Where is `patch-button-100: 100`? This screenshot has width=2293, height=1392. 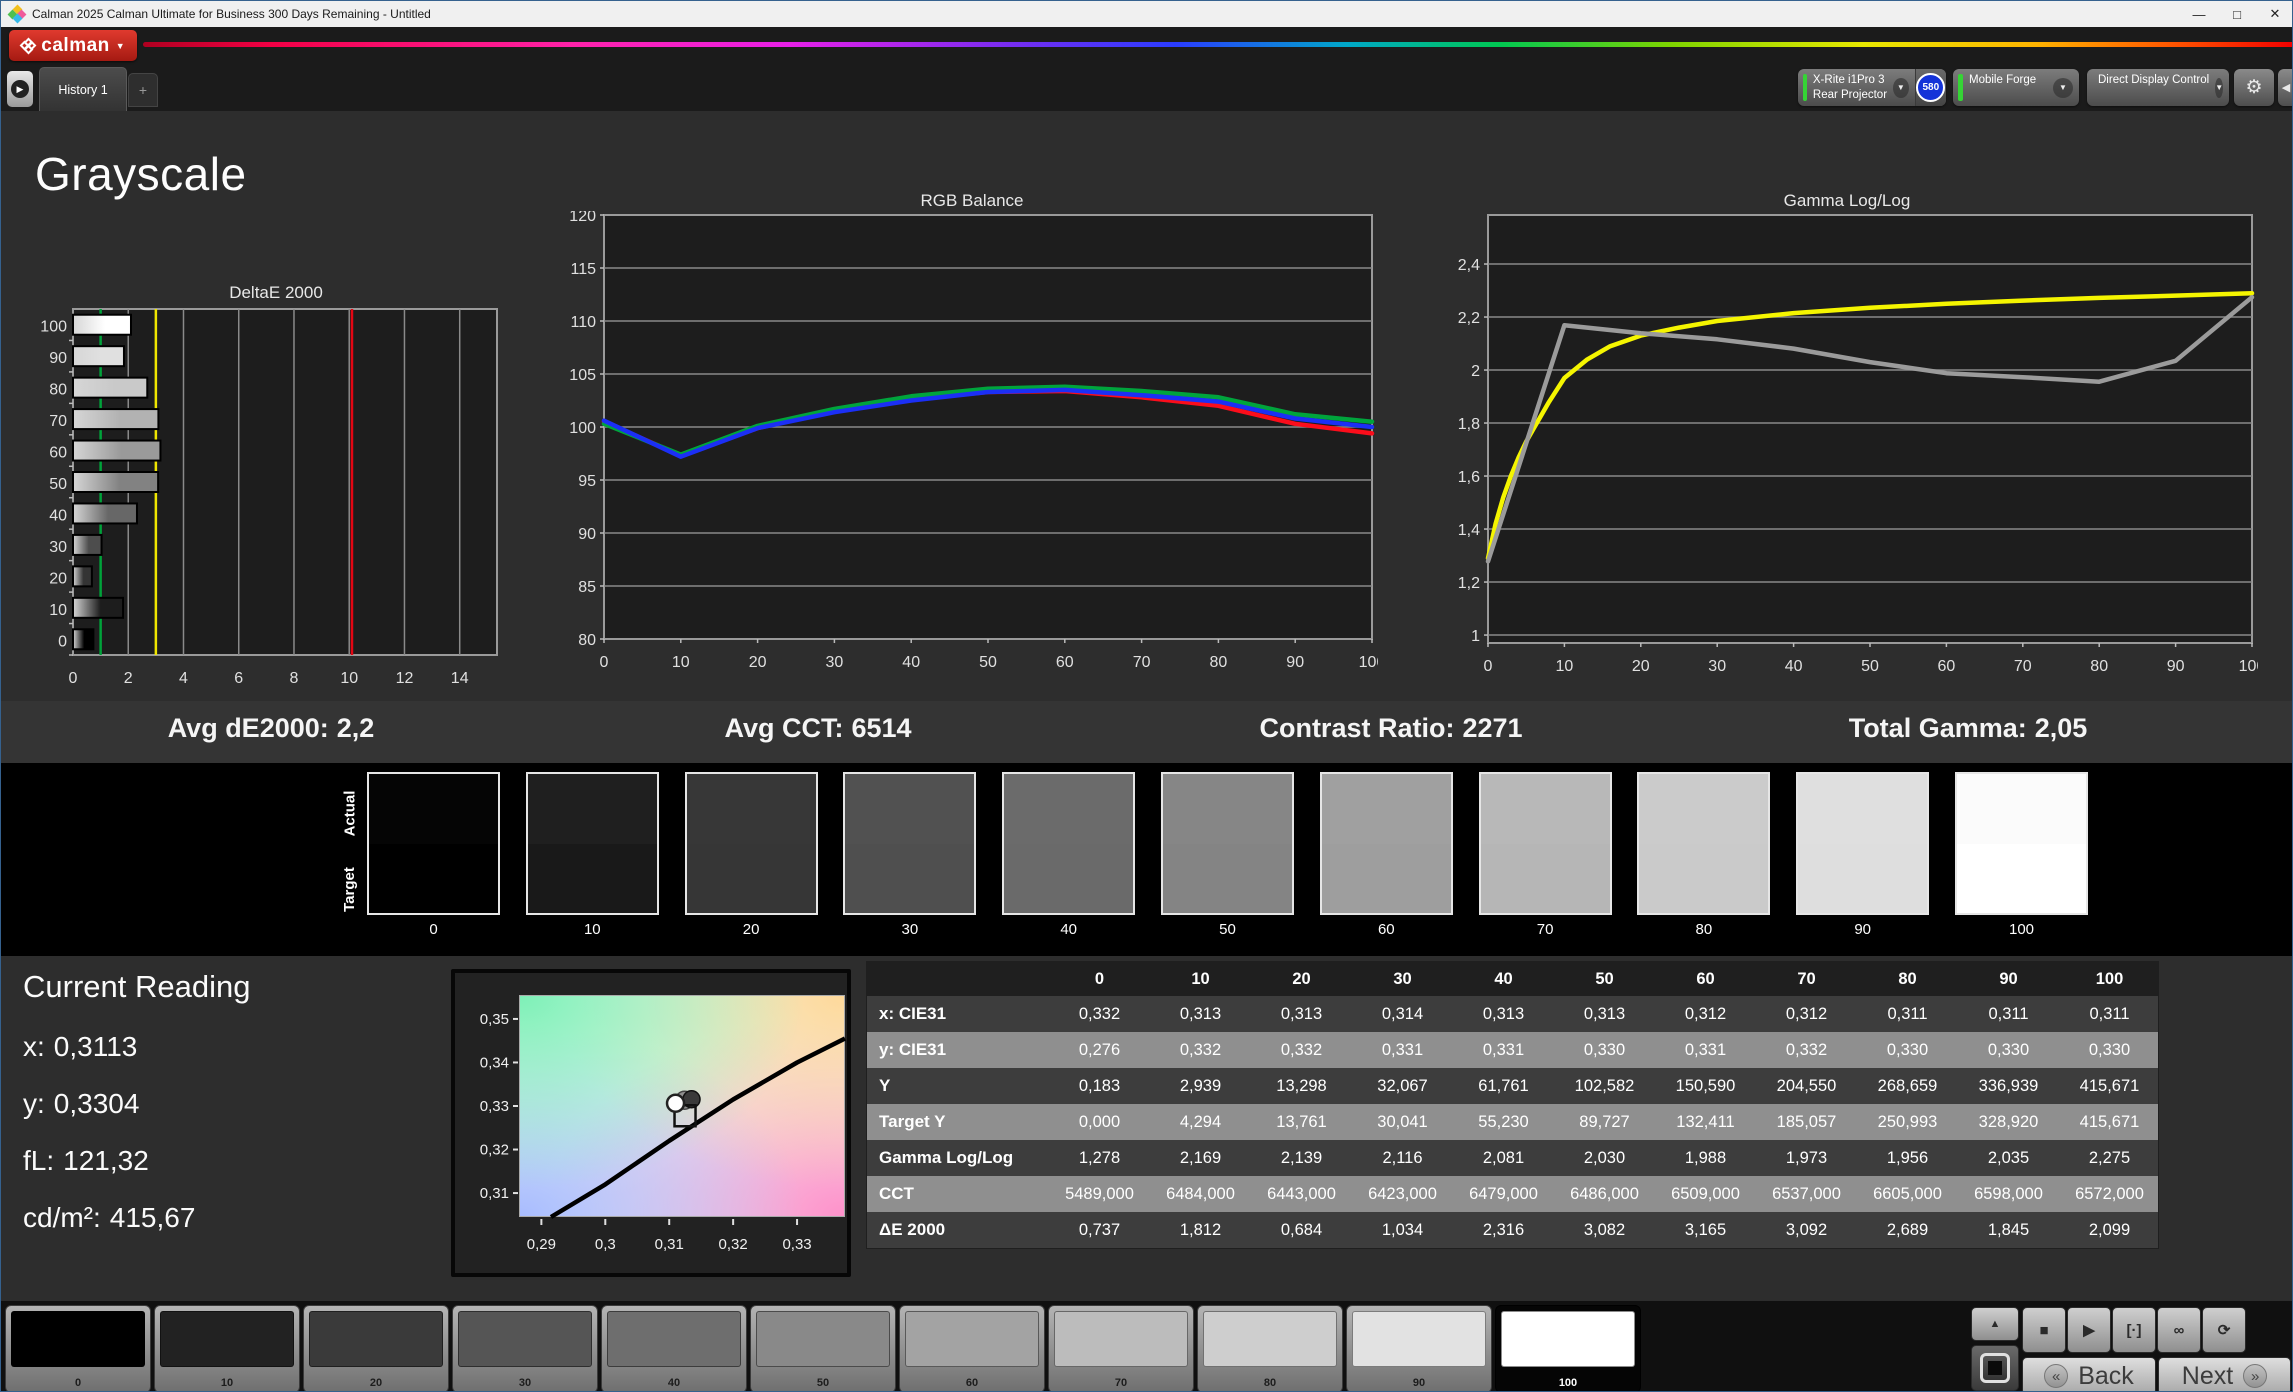 patch-button-100: 100 is located at coordinates (1568, 1348).